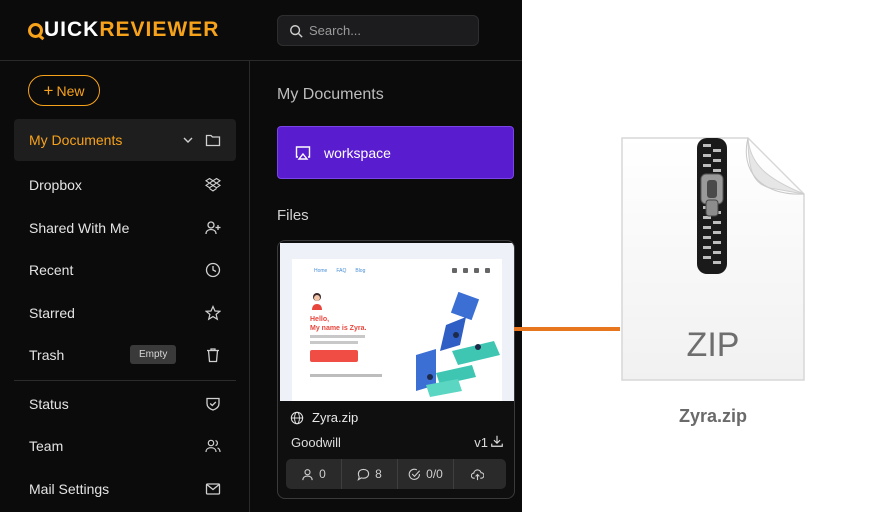 This screenshot has width=874, height=512. I want to click on sidebar-item-label: My Documents, so click(76, 140).